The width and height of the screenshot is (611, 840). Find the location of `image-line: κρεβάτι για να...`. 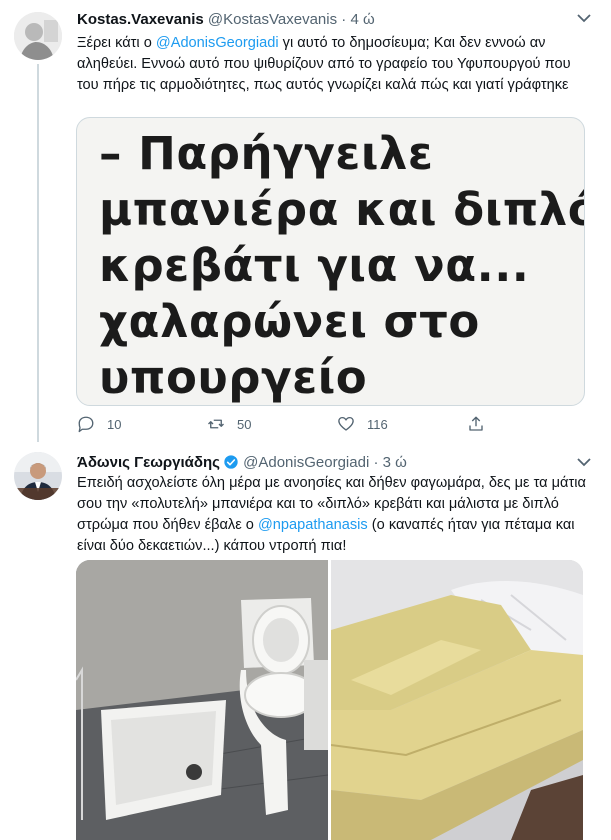

image-line: κρεβάτι για να... is located at coordinates (314, 265).